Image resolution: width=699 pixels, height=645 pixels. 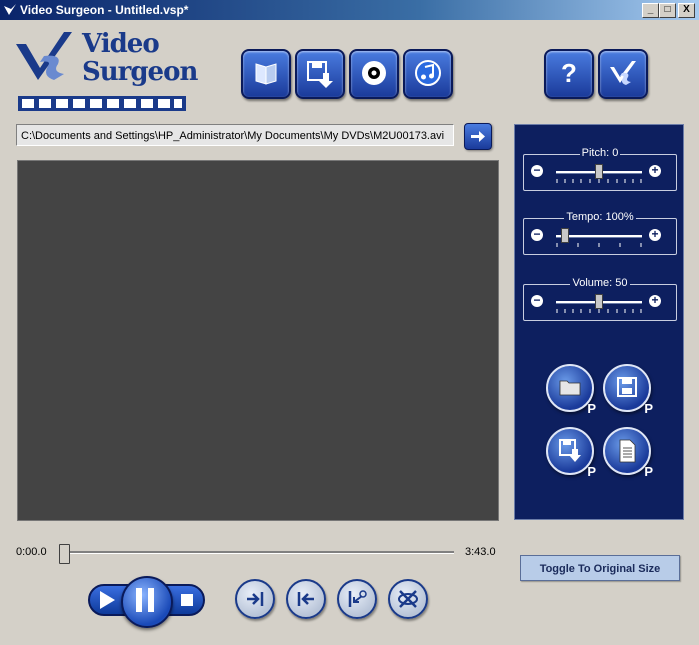 I want to click on total-time: 3:43.0, so click(x=480, y=552).